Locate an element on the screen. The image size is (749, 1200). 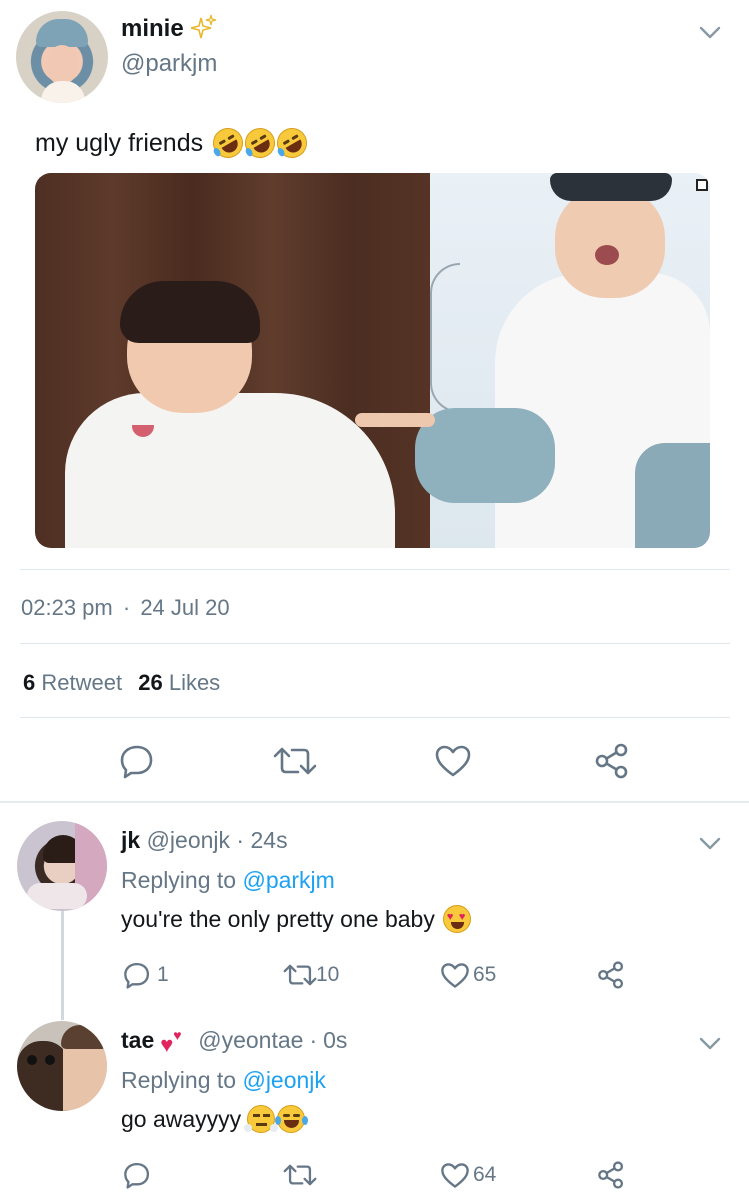
main-tweet-emojis is located at coordinates (260, 143).